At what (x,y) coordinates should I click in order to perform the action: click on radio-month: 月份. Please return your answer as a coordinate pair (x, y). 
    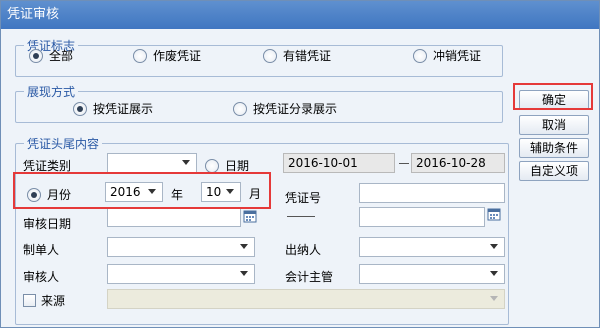
    Looking at the image, I should click on (49, 194).